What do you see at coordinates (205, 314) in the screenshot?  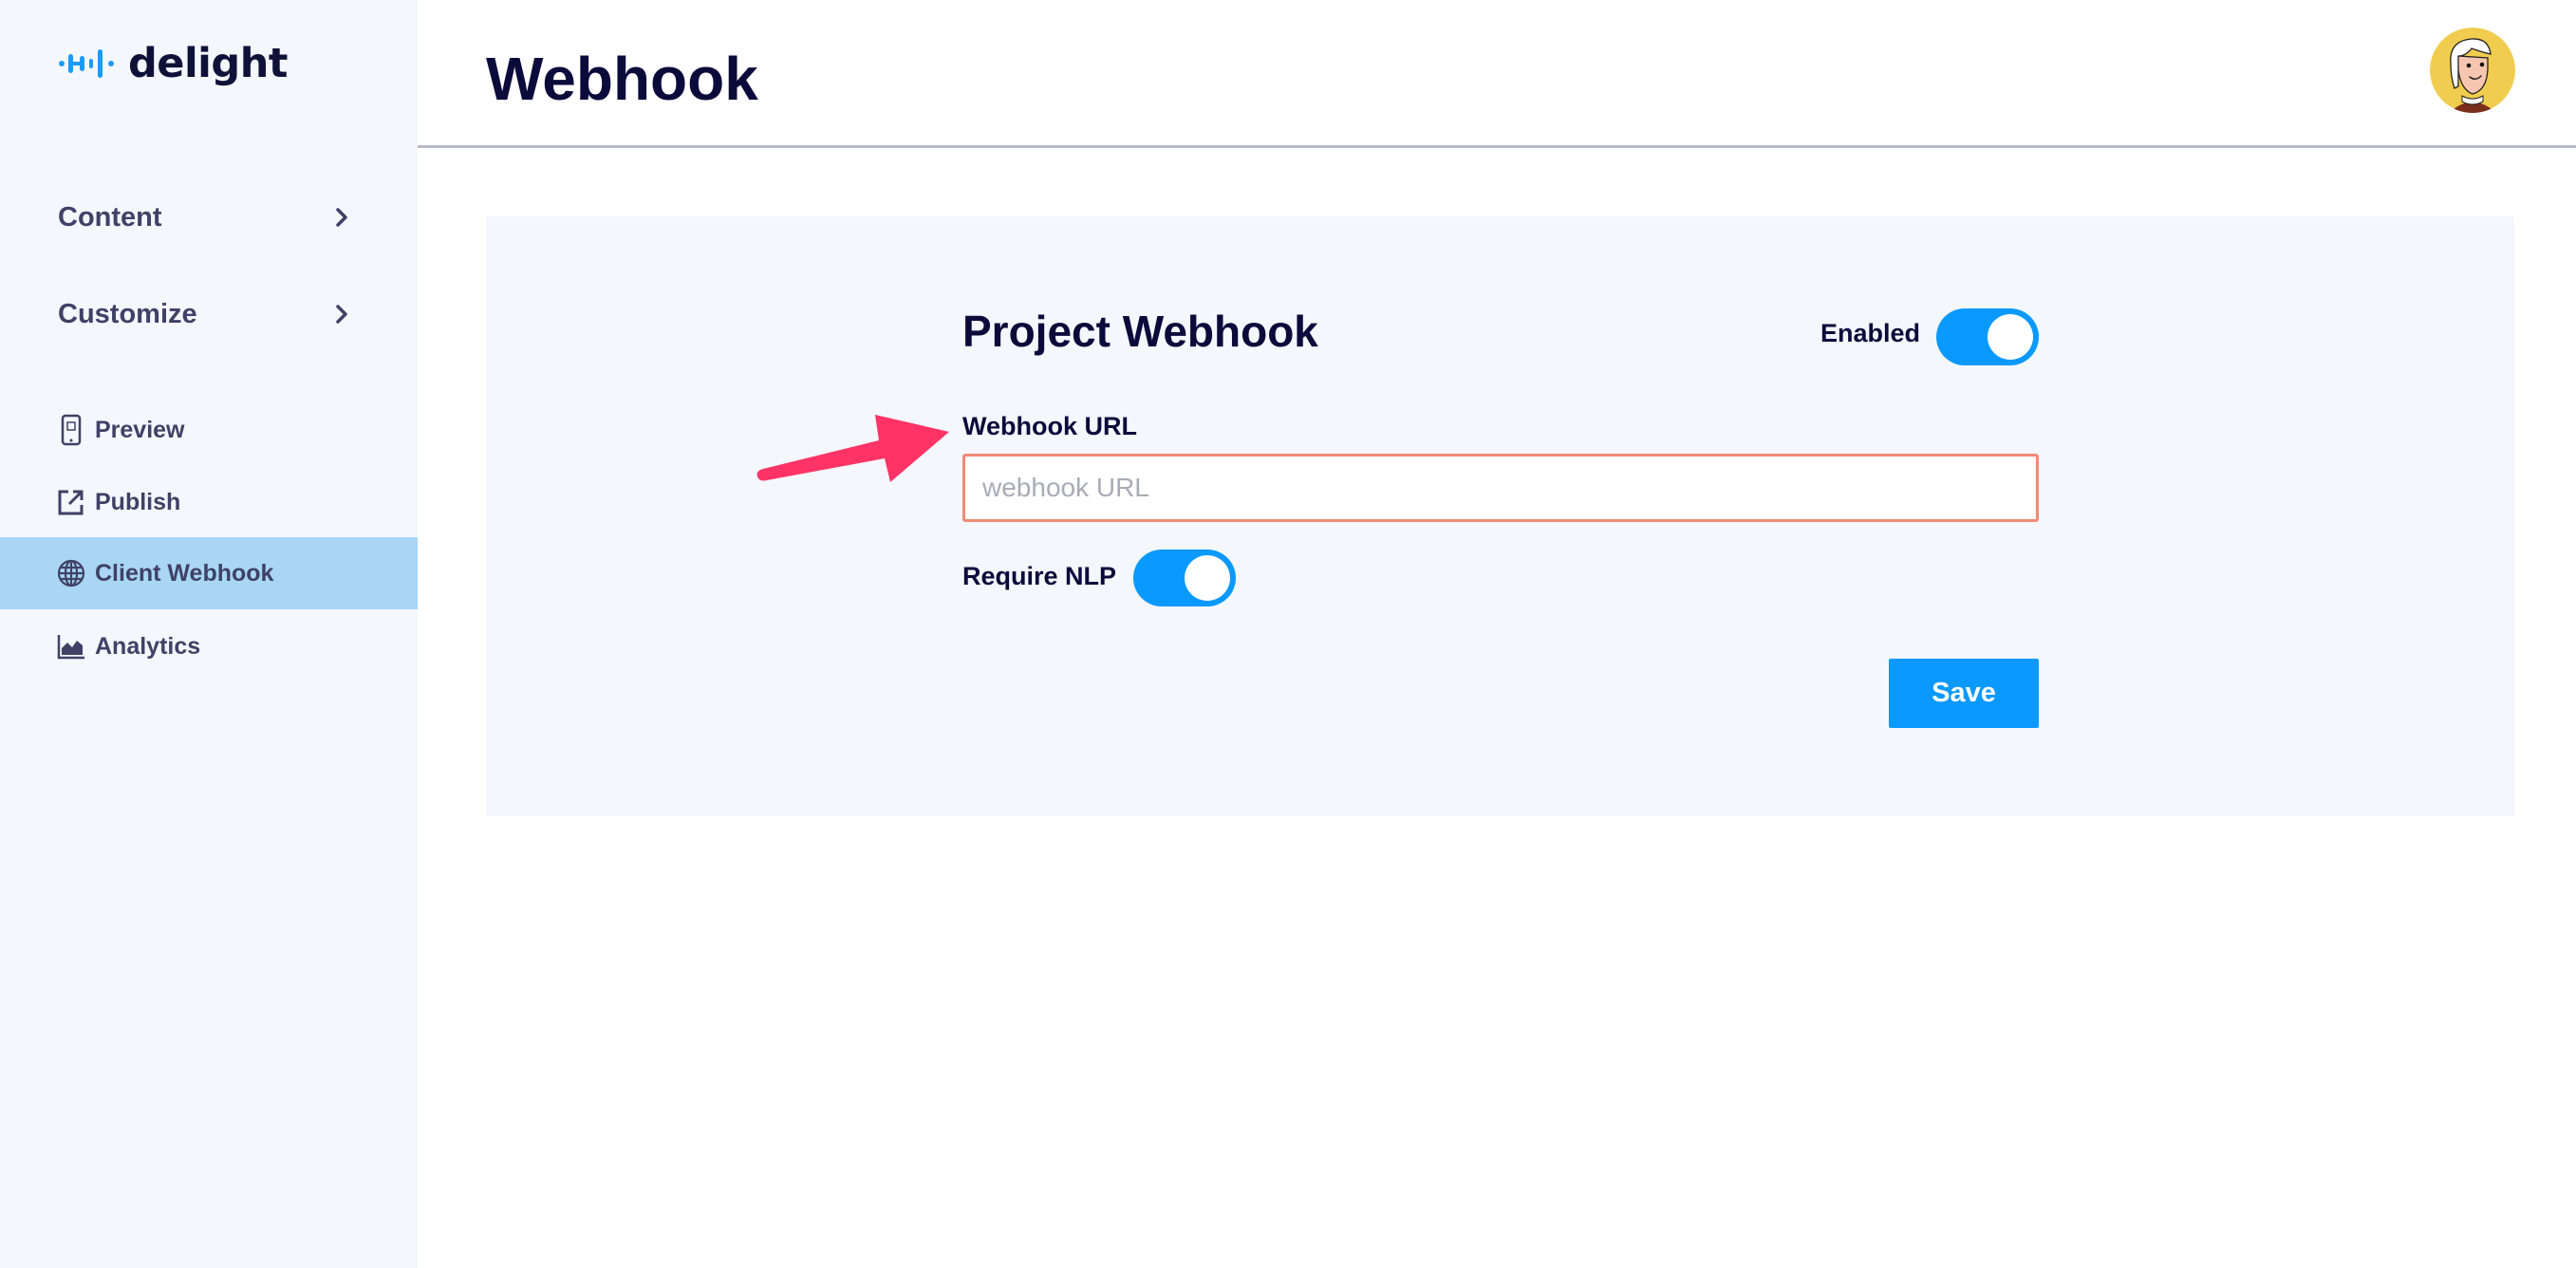 I see `sidebar-group-customize: Customize` at bounding box center [205, 314].